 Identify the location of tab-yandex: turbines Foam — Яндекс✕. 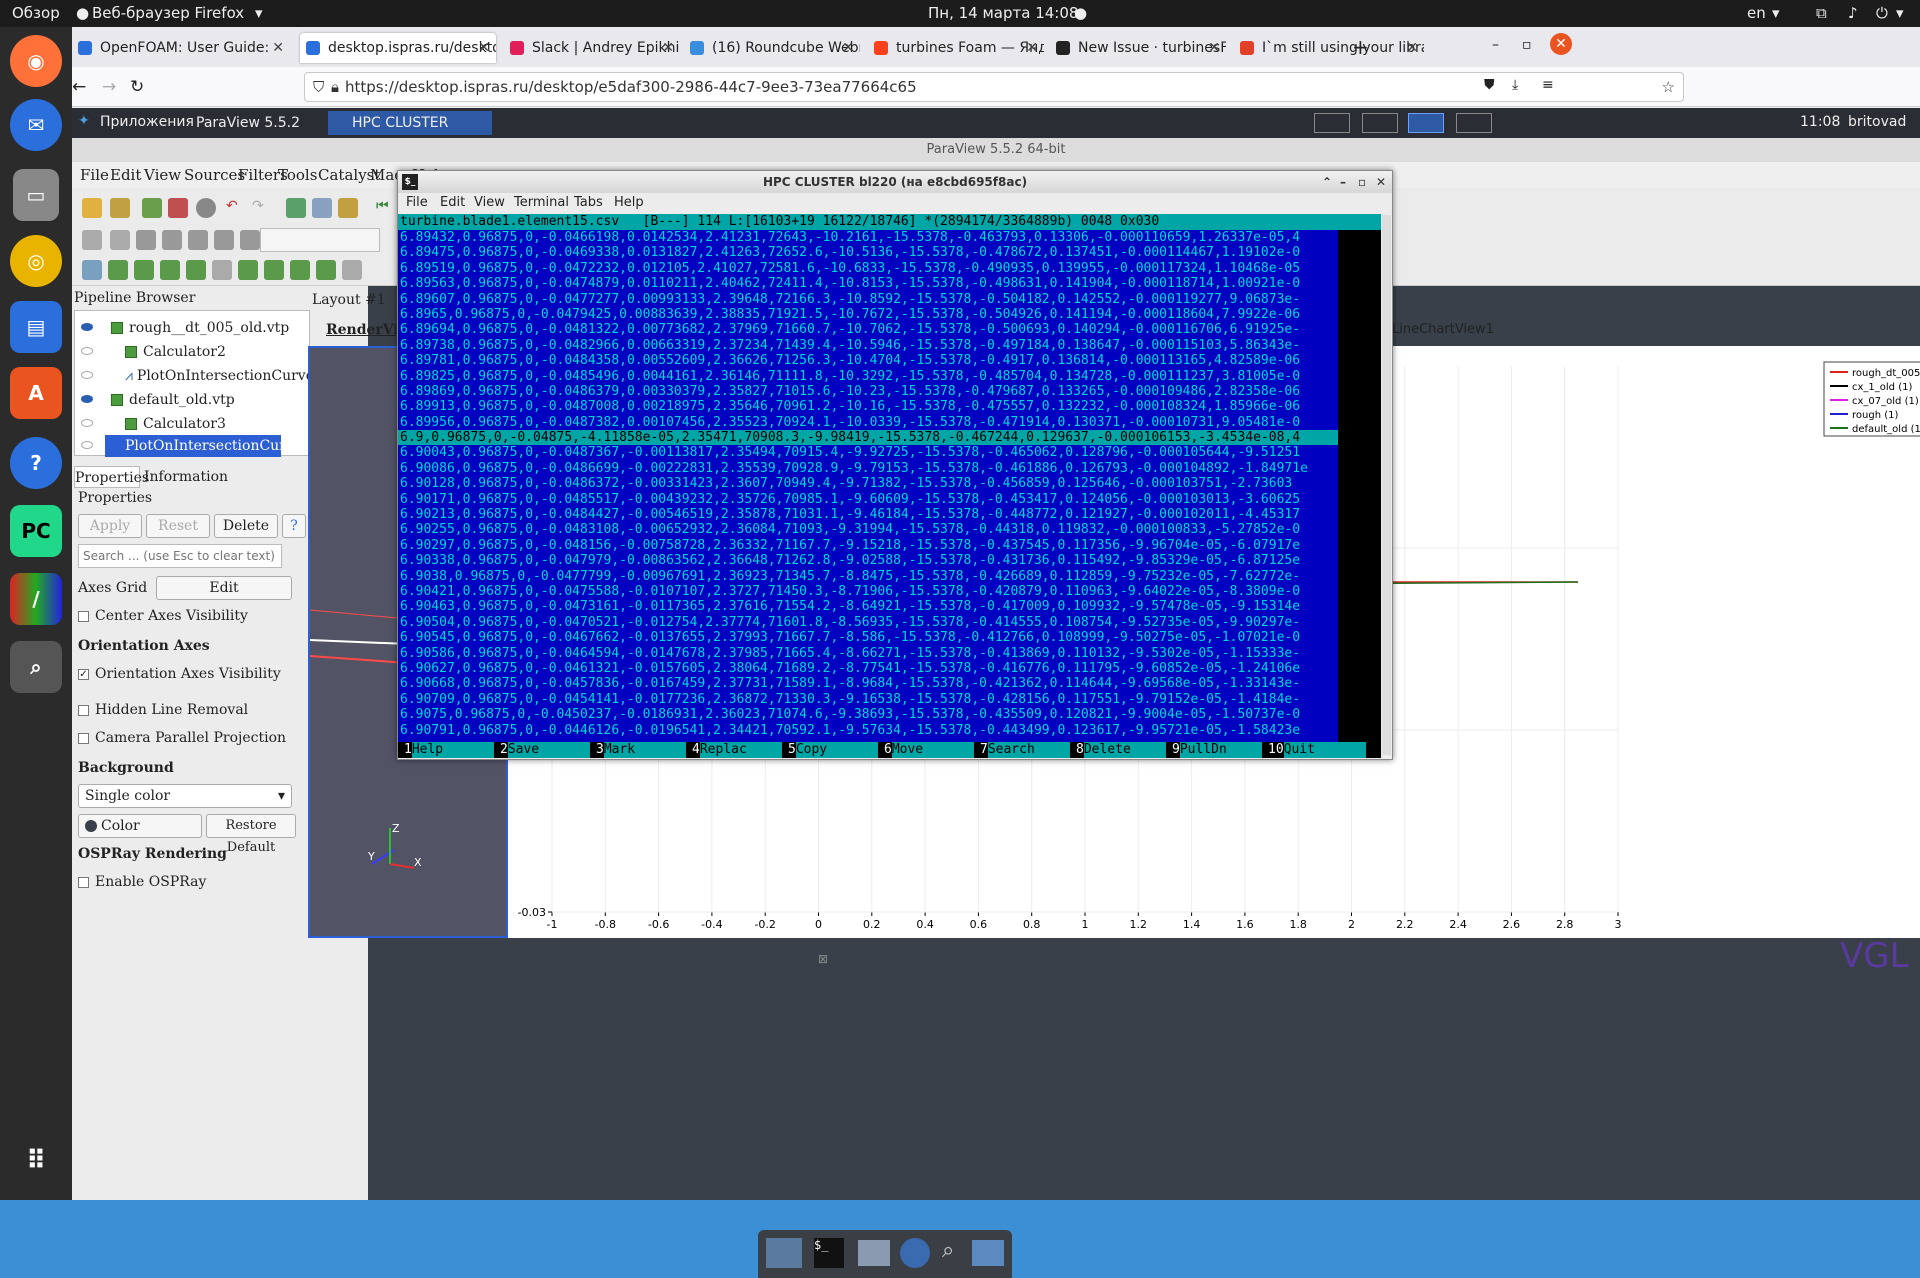
(956, 48).